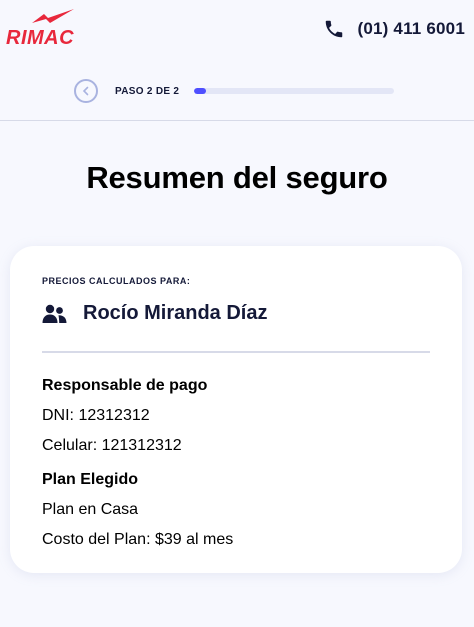 This screenshot has height=627, width=474. What do you see at coordinates (96, 415) in the screenshot?
I see `dni-value: DNI: 12312312` at bounding box center [96, 415].